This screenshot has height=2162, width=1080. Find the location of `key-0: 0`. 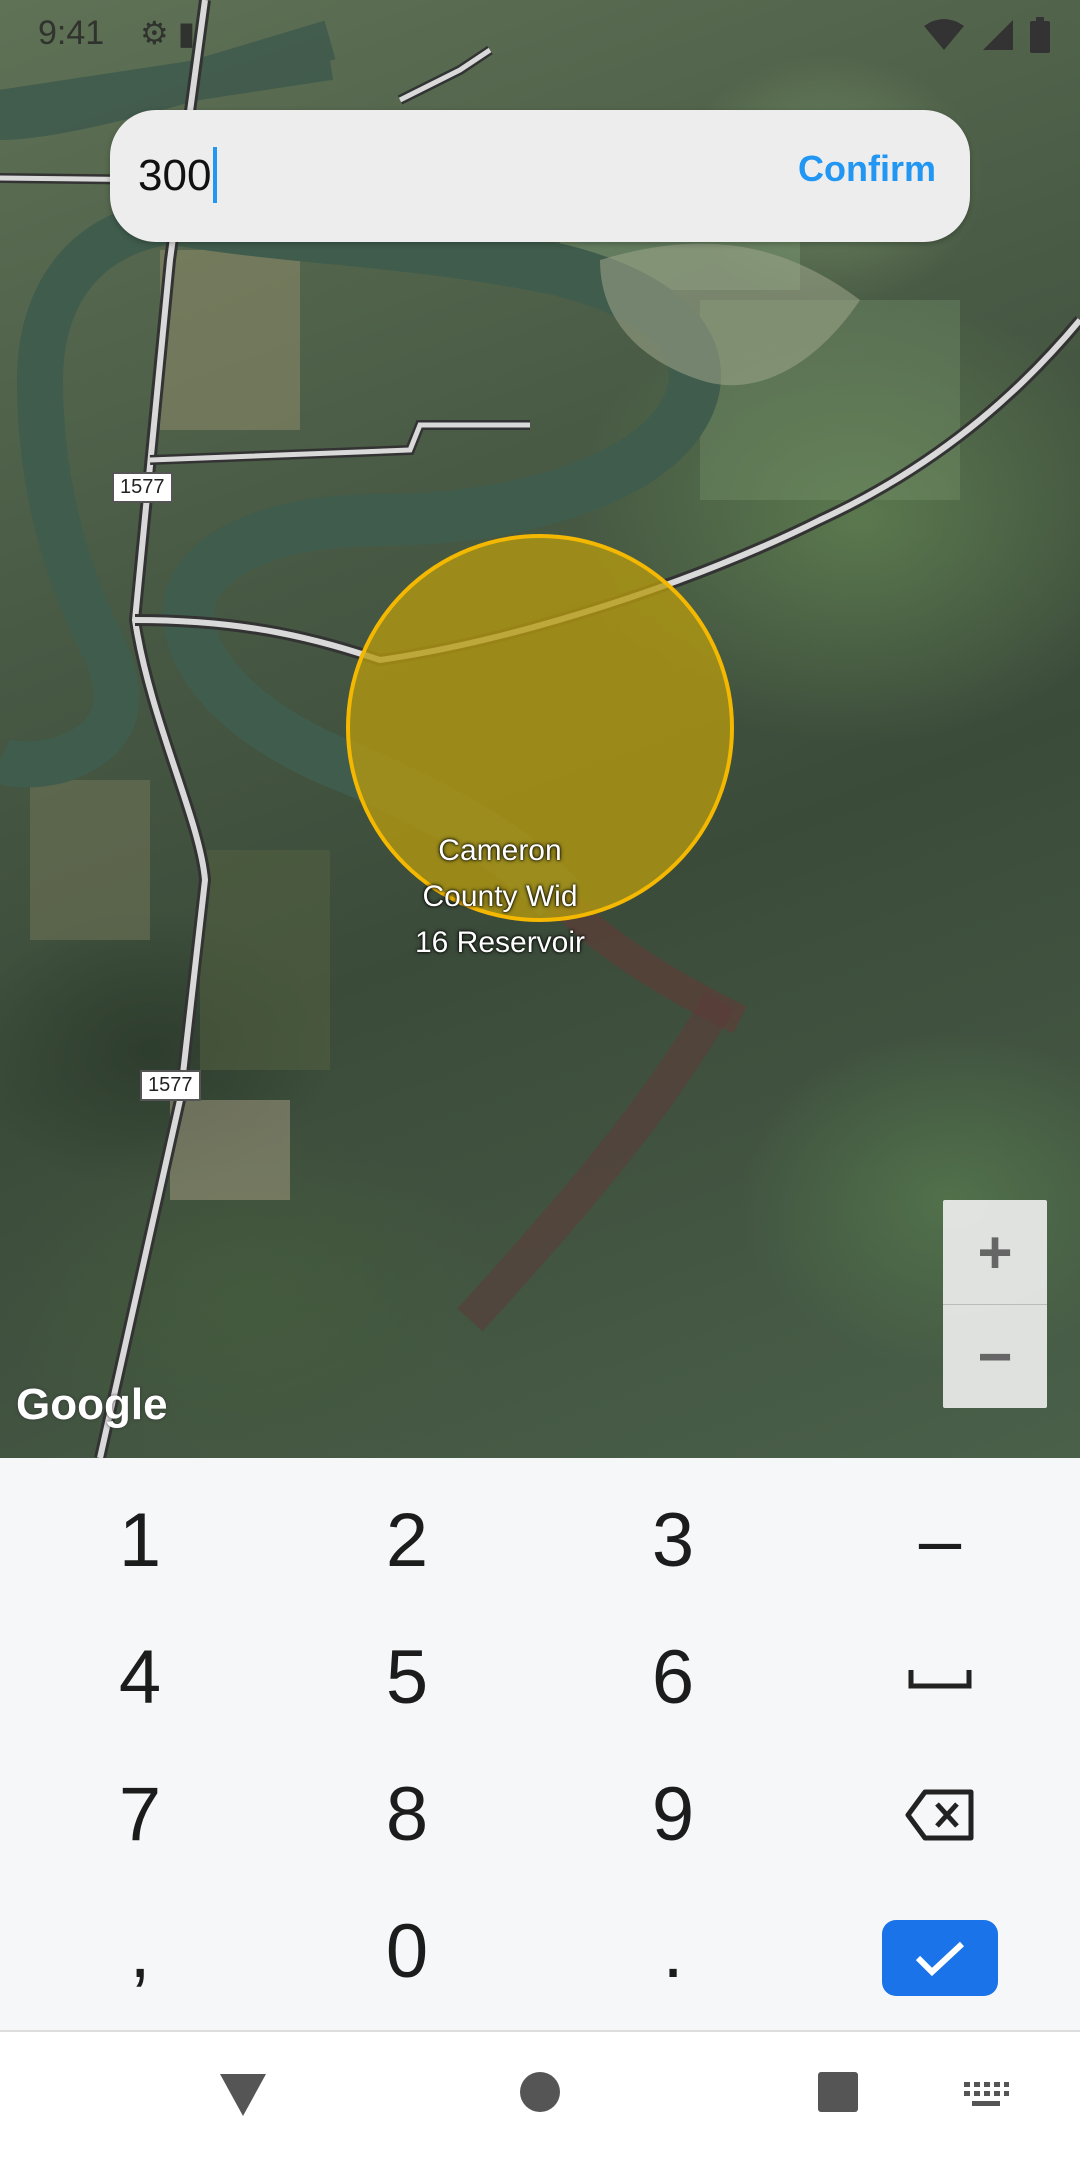

key-0: 0 is located at coordinates (407, 1951).